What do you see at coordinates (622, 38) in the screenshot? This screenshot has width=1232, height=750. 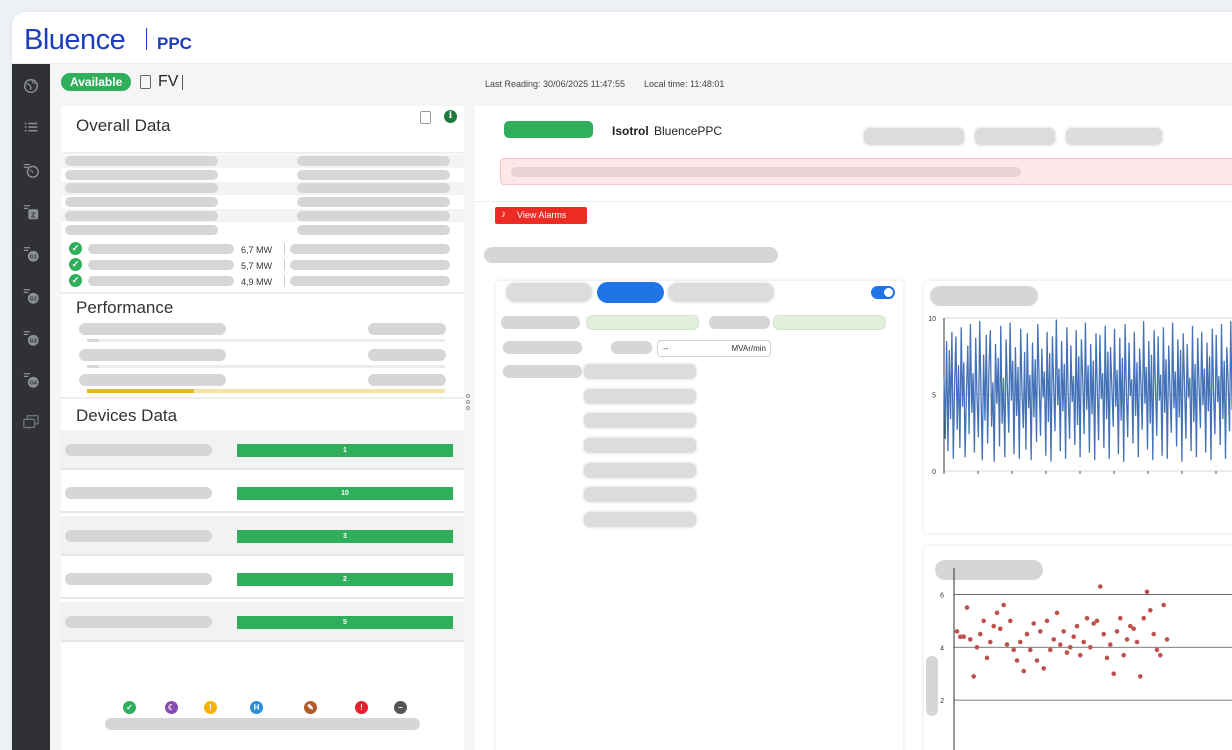 I see `top-bar: Bluence PPC` at bounding box center [622, 38].